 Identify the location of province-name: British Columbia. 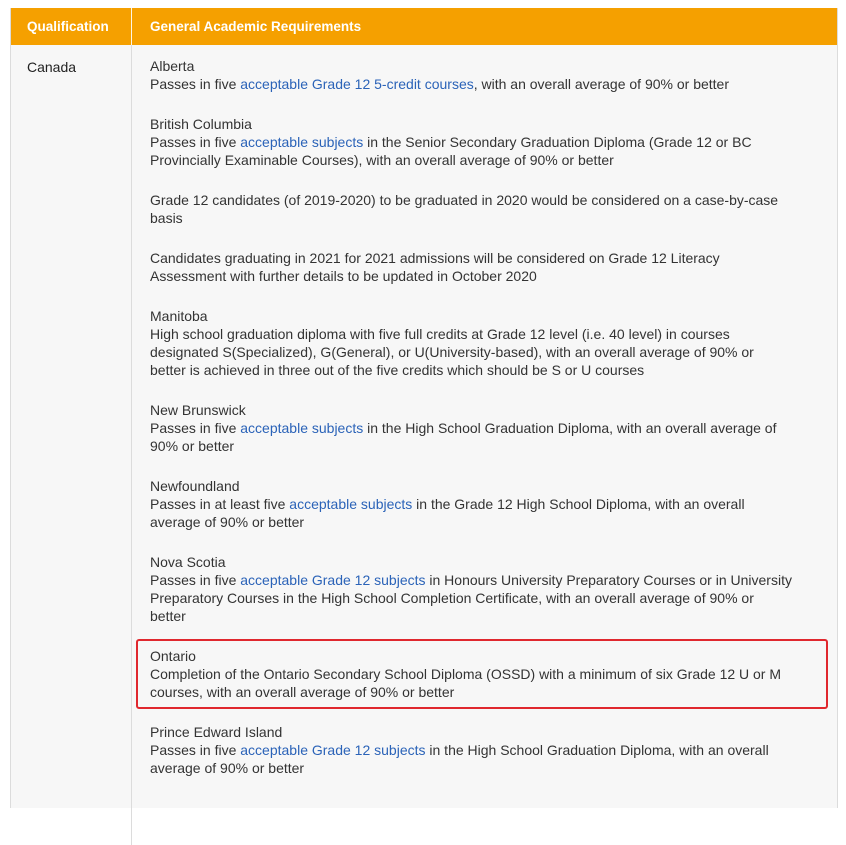
(201, 124).